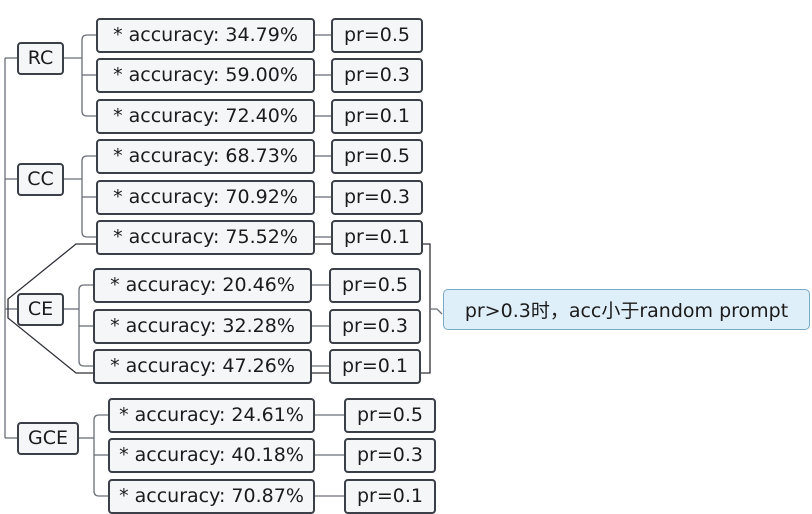 This screenshot has width=812, height=514. Describe the element at coordinates (205, 116) in the screenshot. I see `accuracy-node: * accuracy: 72.40%` at that location.